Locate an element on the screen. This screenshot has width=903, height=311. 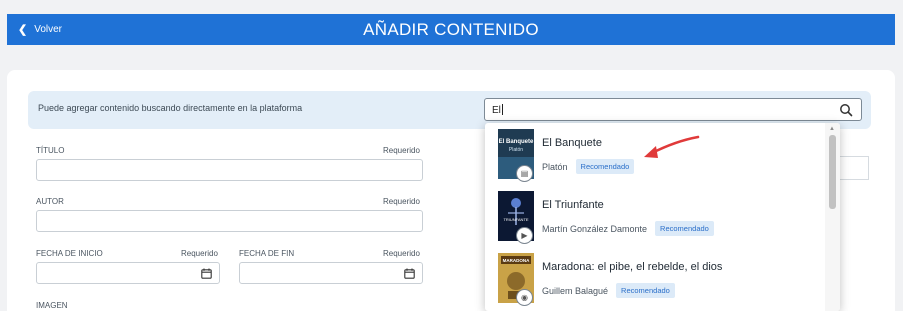
start-date-field is located at coordinates (128, 273).